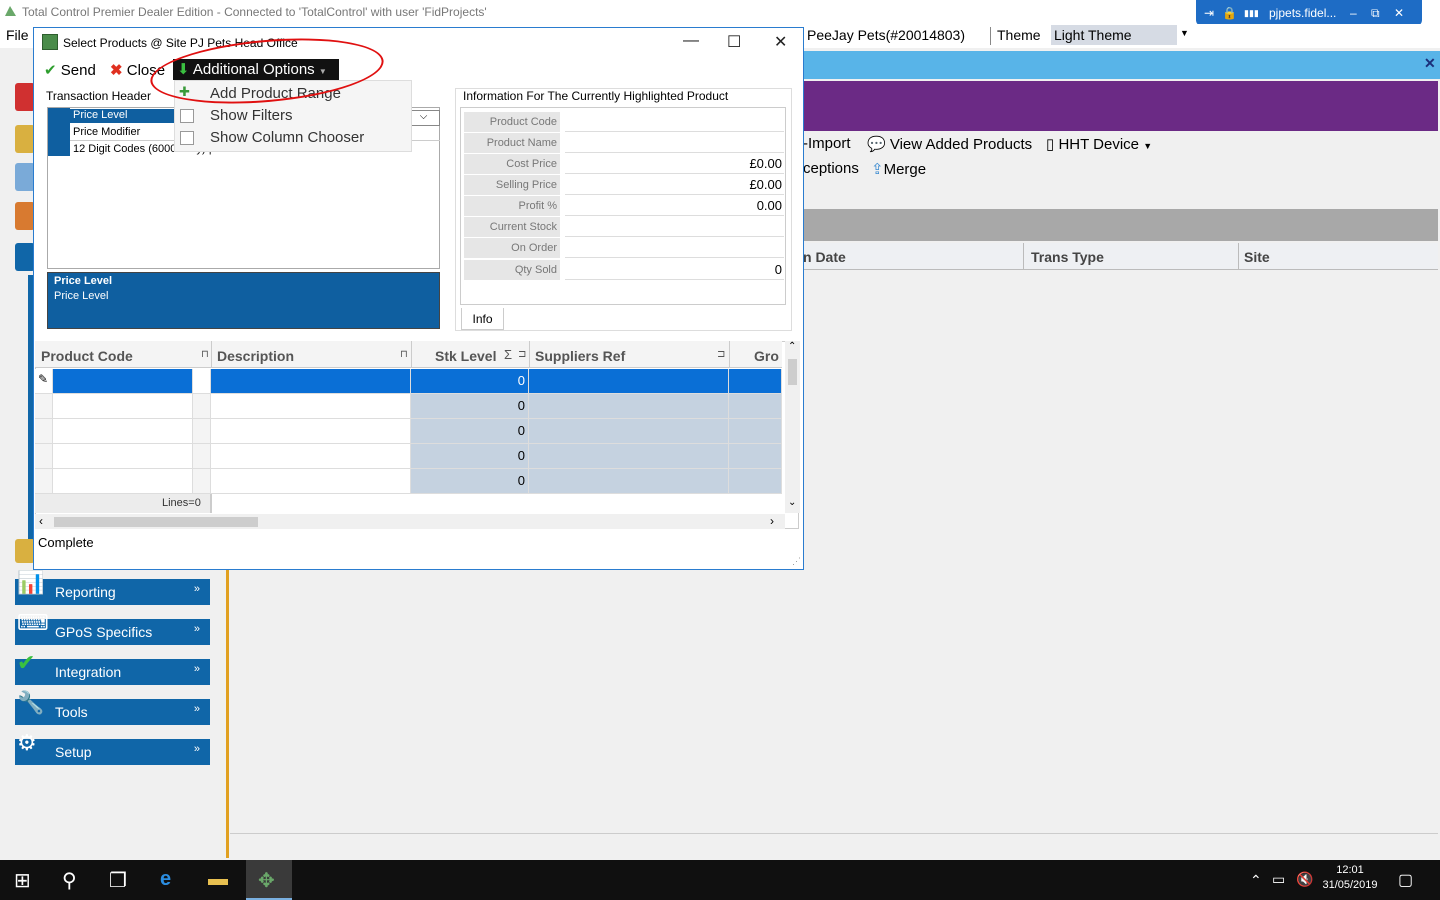 This screenshot has width=1440, height=900. I want to click on task-view-icon: ❐, so click(118, 880).